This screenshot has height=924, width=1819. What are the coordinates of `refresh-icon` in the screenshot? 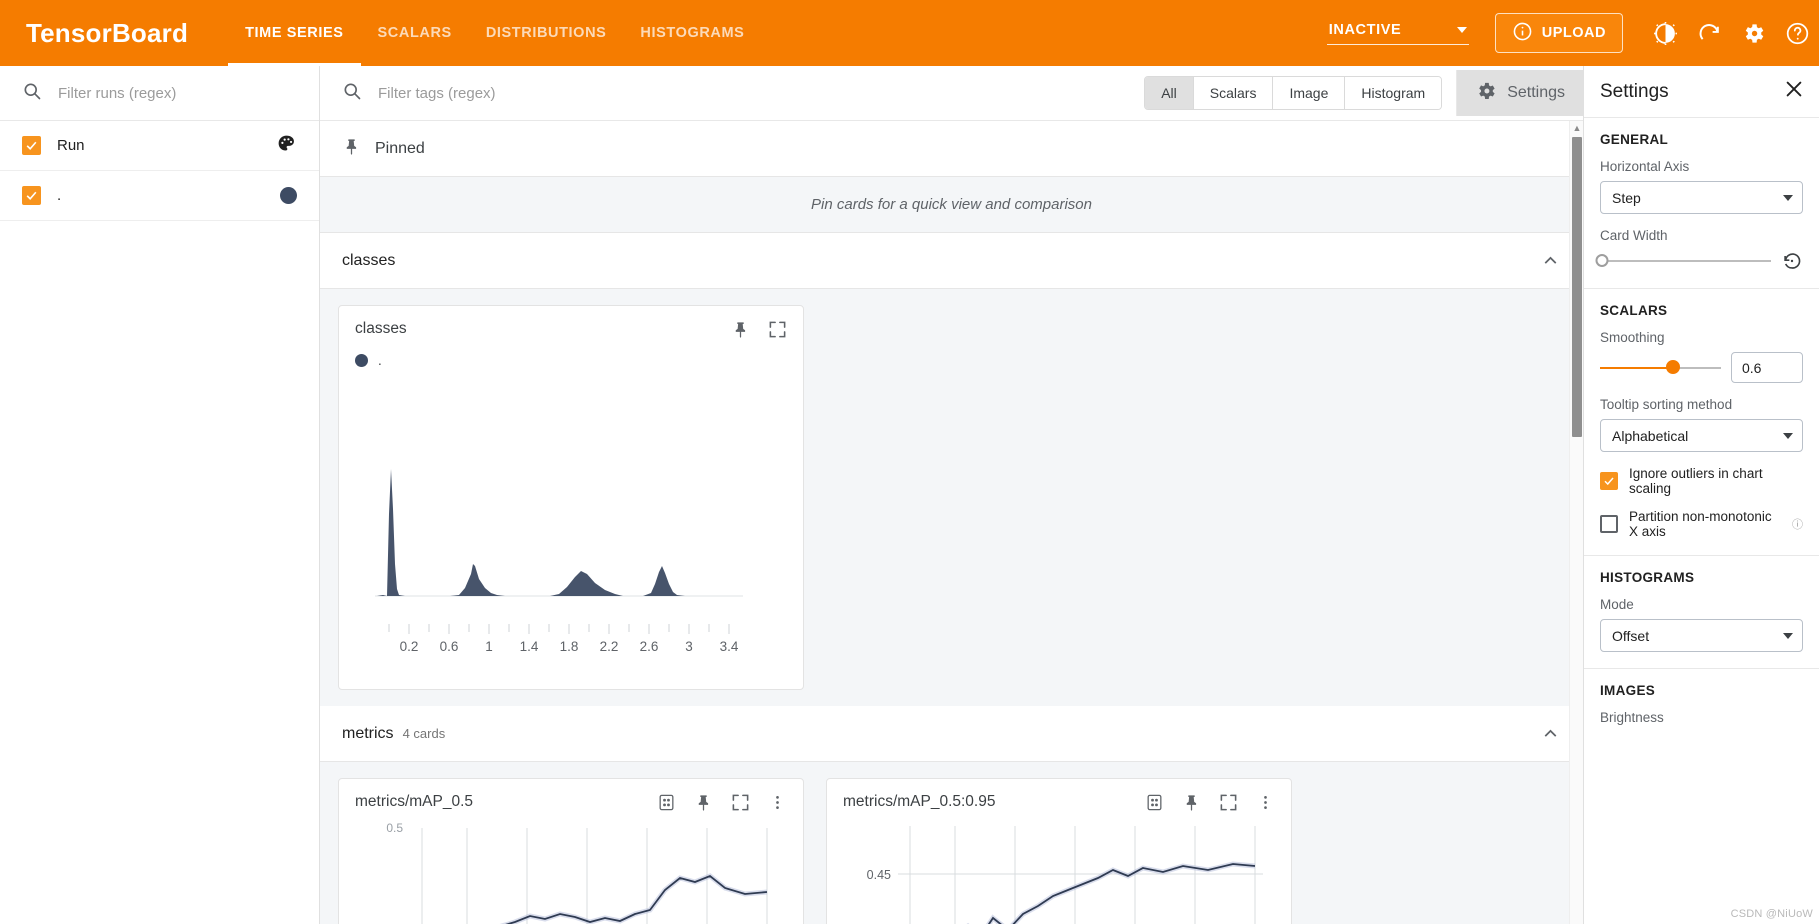 It's located at (1709, 33).